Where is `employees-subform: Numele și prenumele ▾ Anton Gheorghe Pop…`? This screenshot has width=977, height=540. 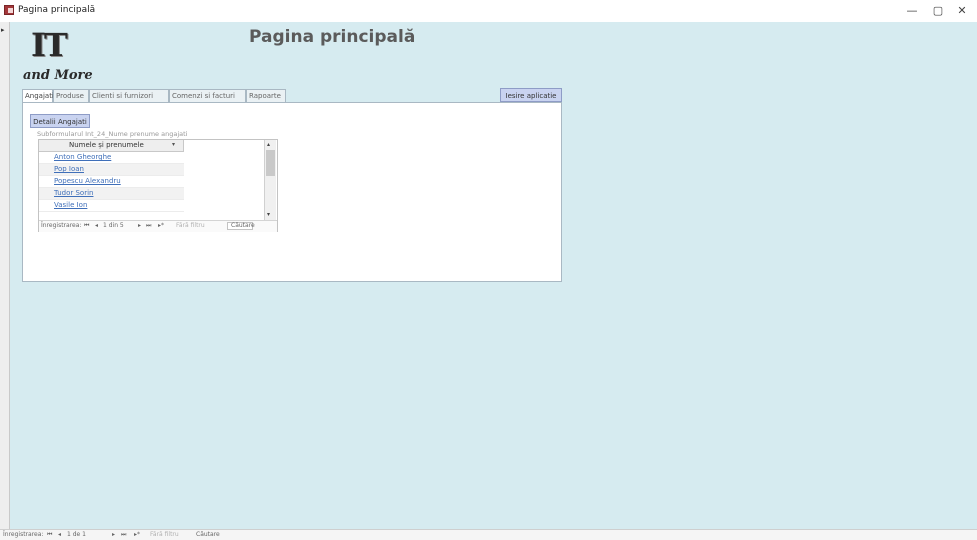
employees-subform: Numele și prenumele ▾ Anton Gheorghe Pop… is located at coordinates (158, 185).